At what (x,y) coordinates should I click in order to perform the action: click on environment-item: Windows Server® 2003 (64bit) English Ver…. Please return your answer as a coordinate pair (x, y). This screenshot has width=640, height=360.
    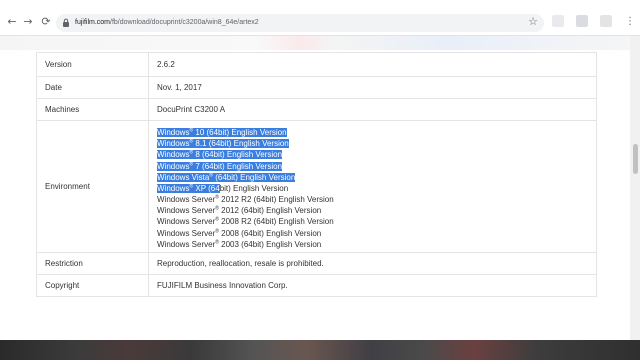
    Looking at the image, I should click on (376, 244).